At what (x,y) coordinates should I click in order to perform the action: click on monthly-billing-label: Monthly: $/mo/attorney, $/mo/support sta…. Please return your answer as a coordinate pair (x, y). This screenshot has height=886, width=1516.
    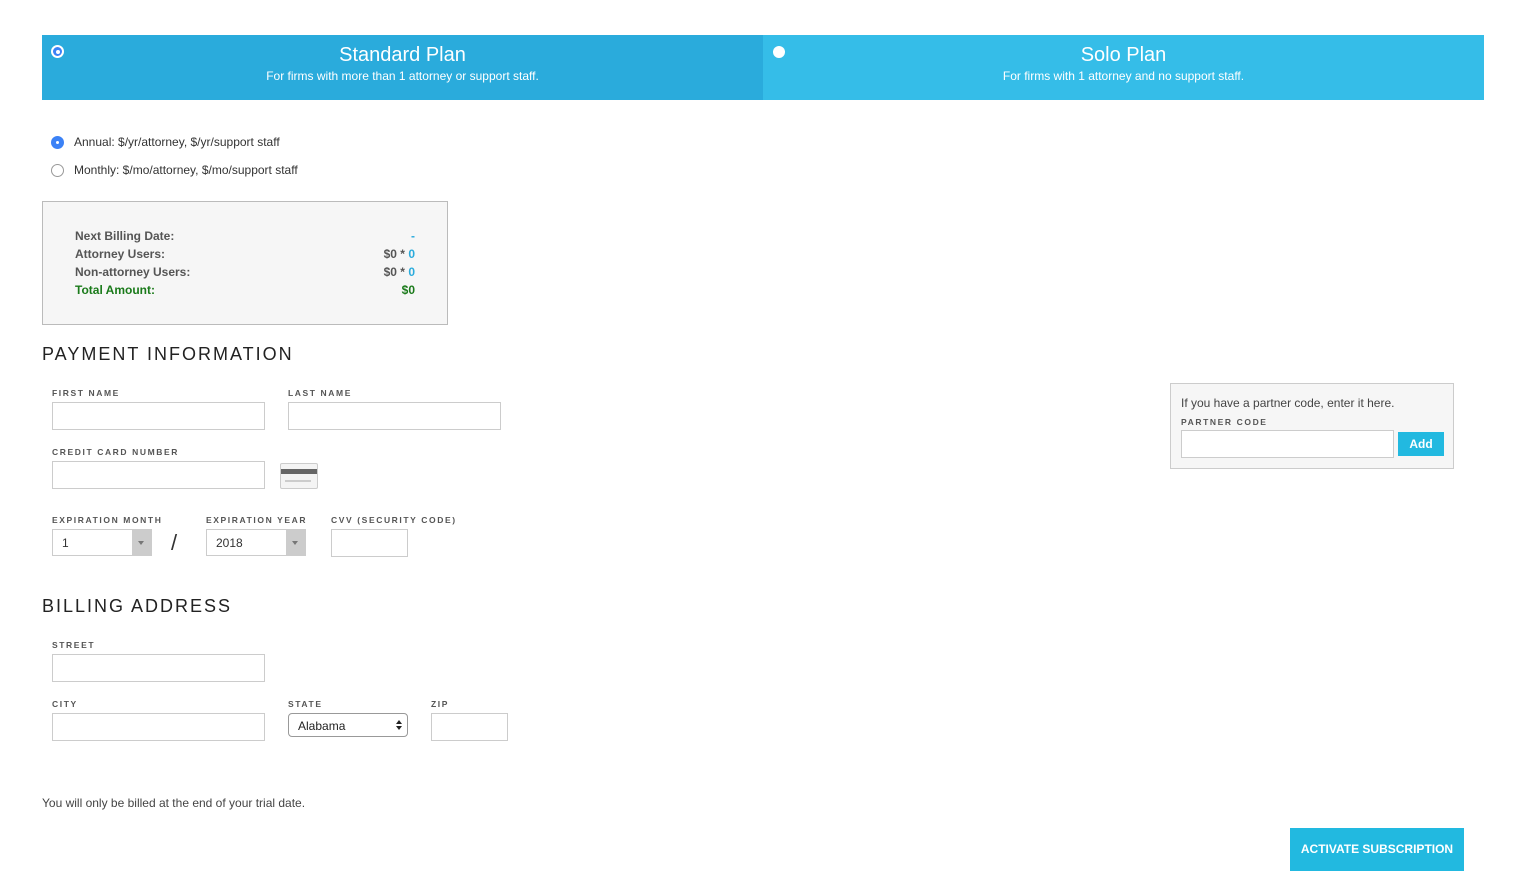
    Looking at the image, I should click on (186, 170).